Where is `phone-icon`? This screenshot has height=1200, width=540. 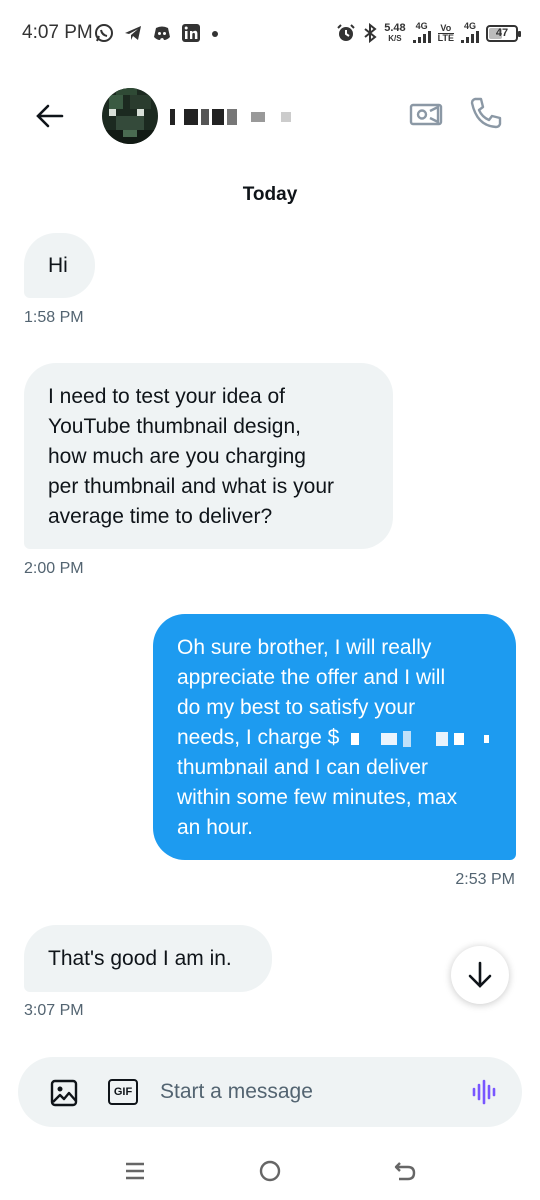 phone-icon is located at coordinates (486, 113).